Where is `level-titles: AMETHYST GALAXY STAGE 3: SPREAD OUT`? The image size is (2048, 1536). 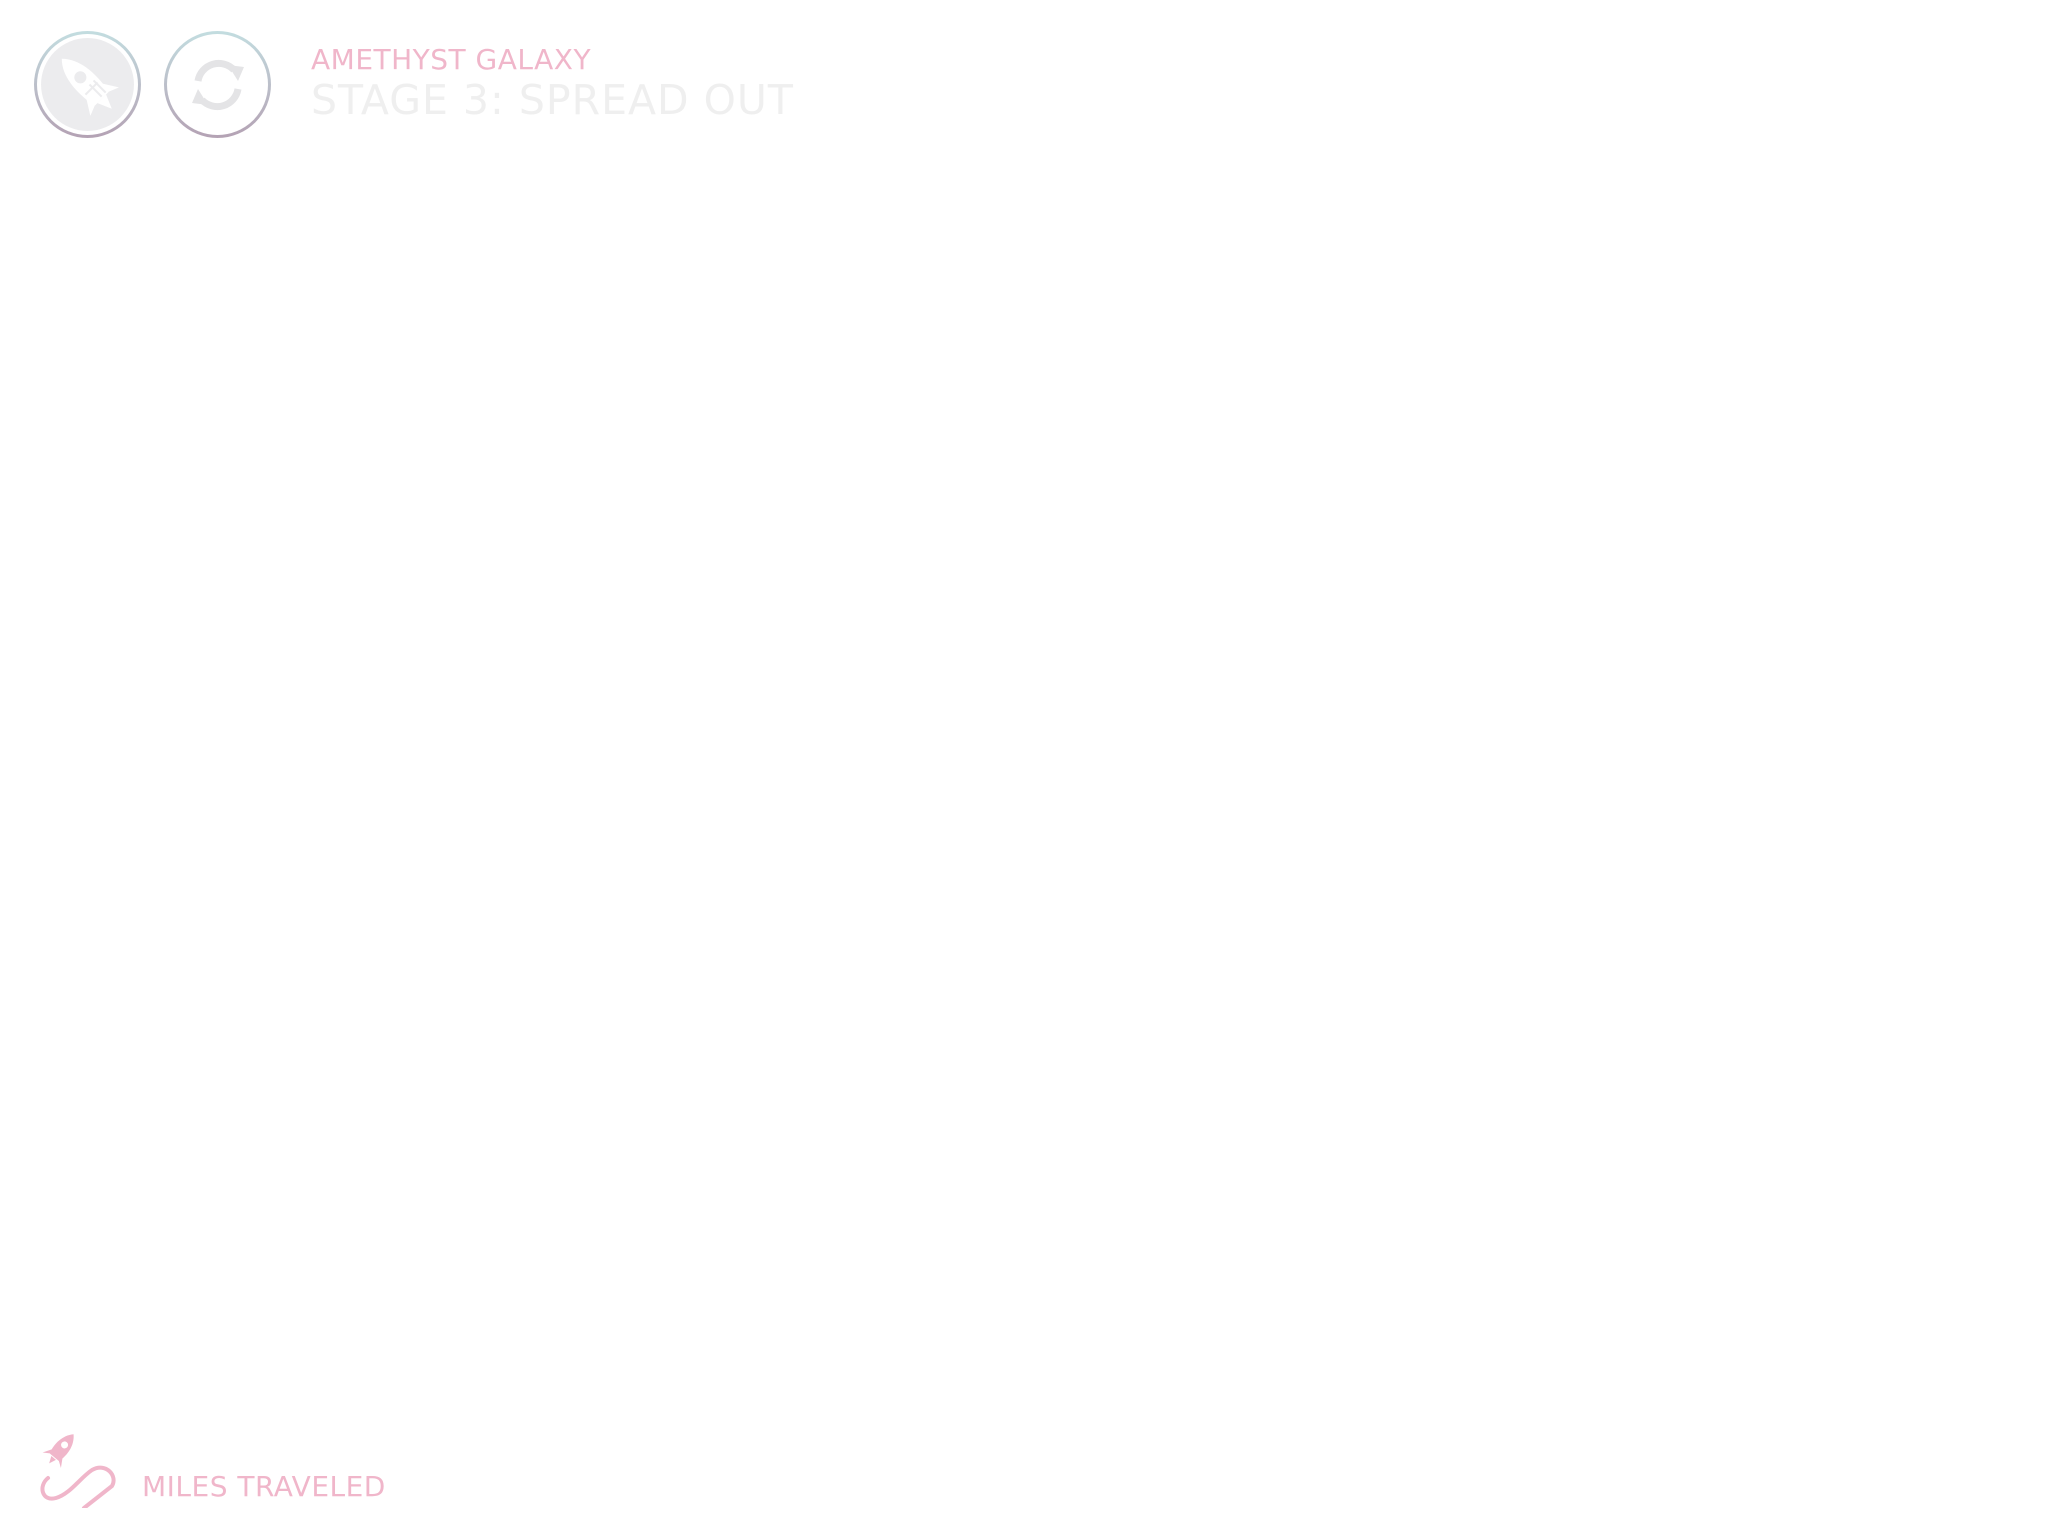 level-titles: AMETHYST GALAXY STAGE 3: SPREAD OUT is located at coordinates (552, 83).